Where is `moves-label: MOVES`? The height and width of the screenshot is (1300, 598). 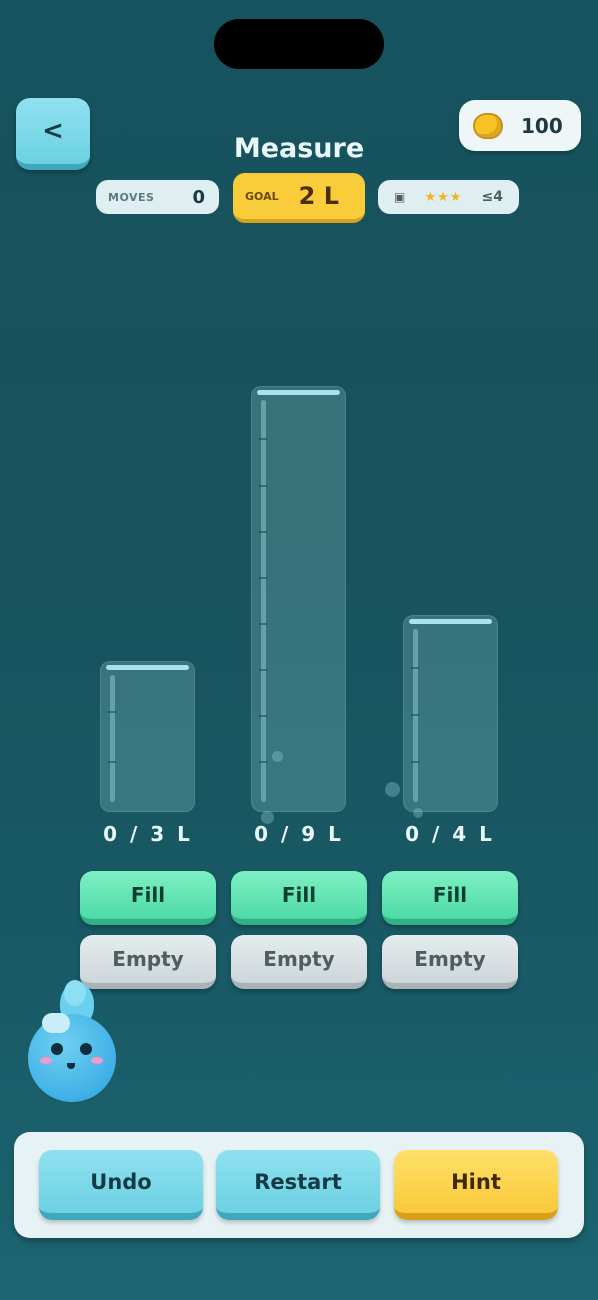
moves-label: MOVES is located at coordinates (131, 197).